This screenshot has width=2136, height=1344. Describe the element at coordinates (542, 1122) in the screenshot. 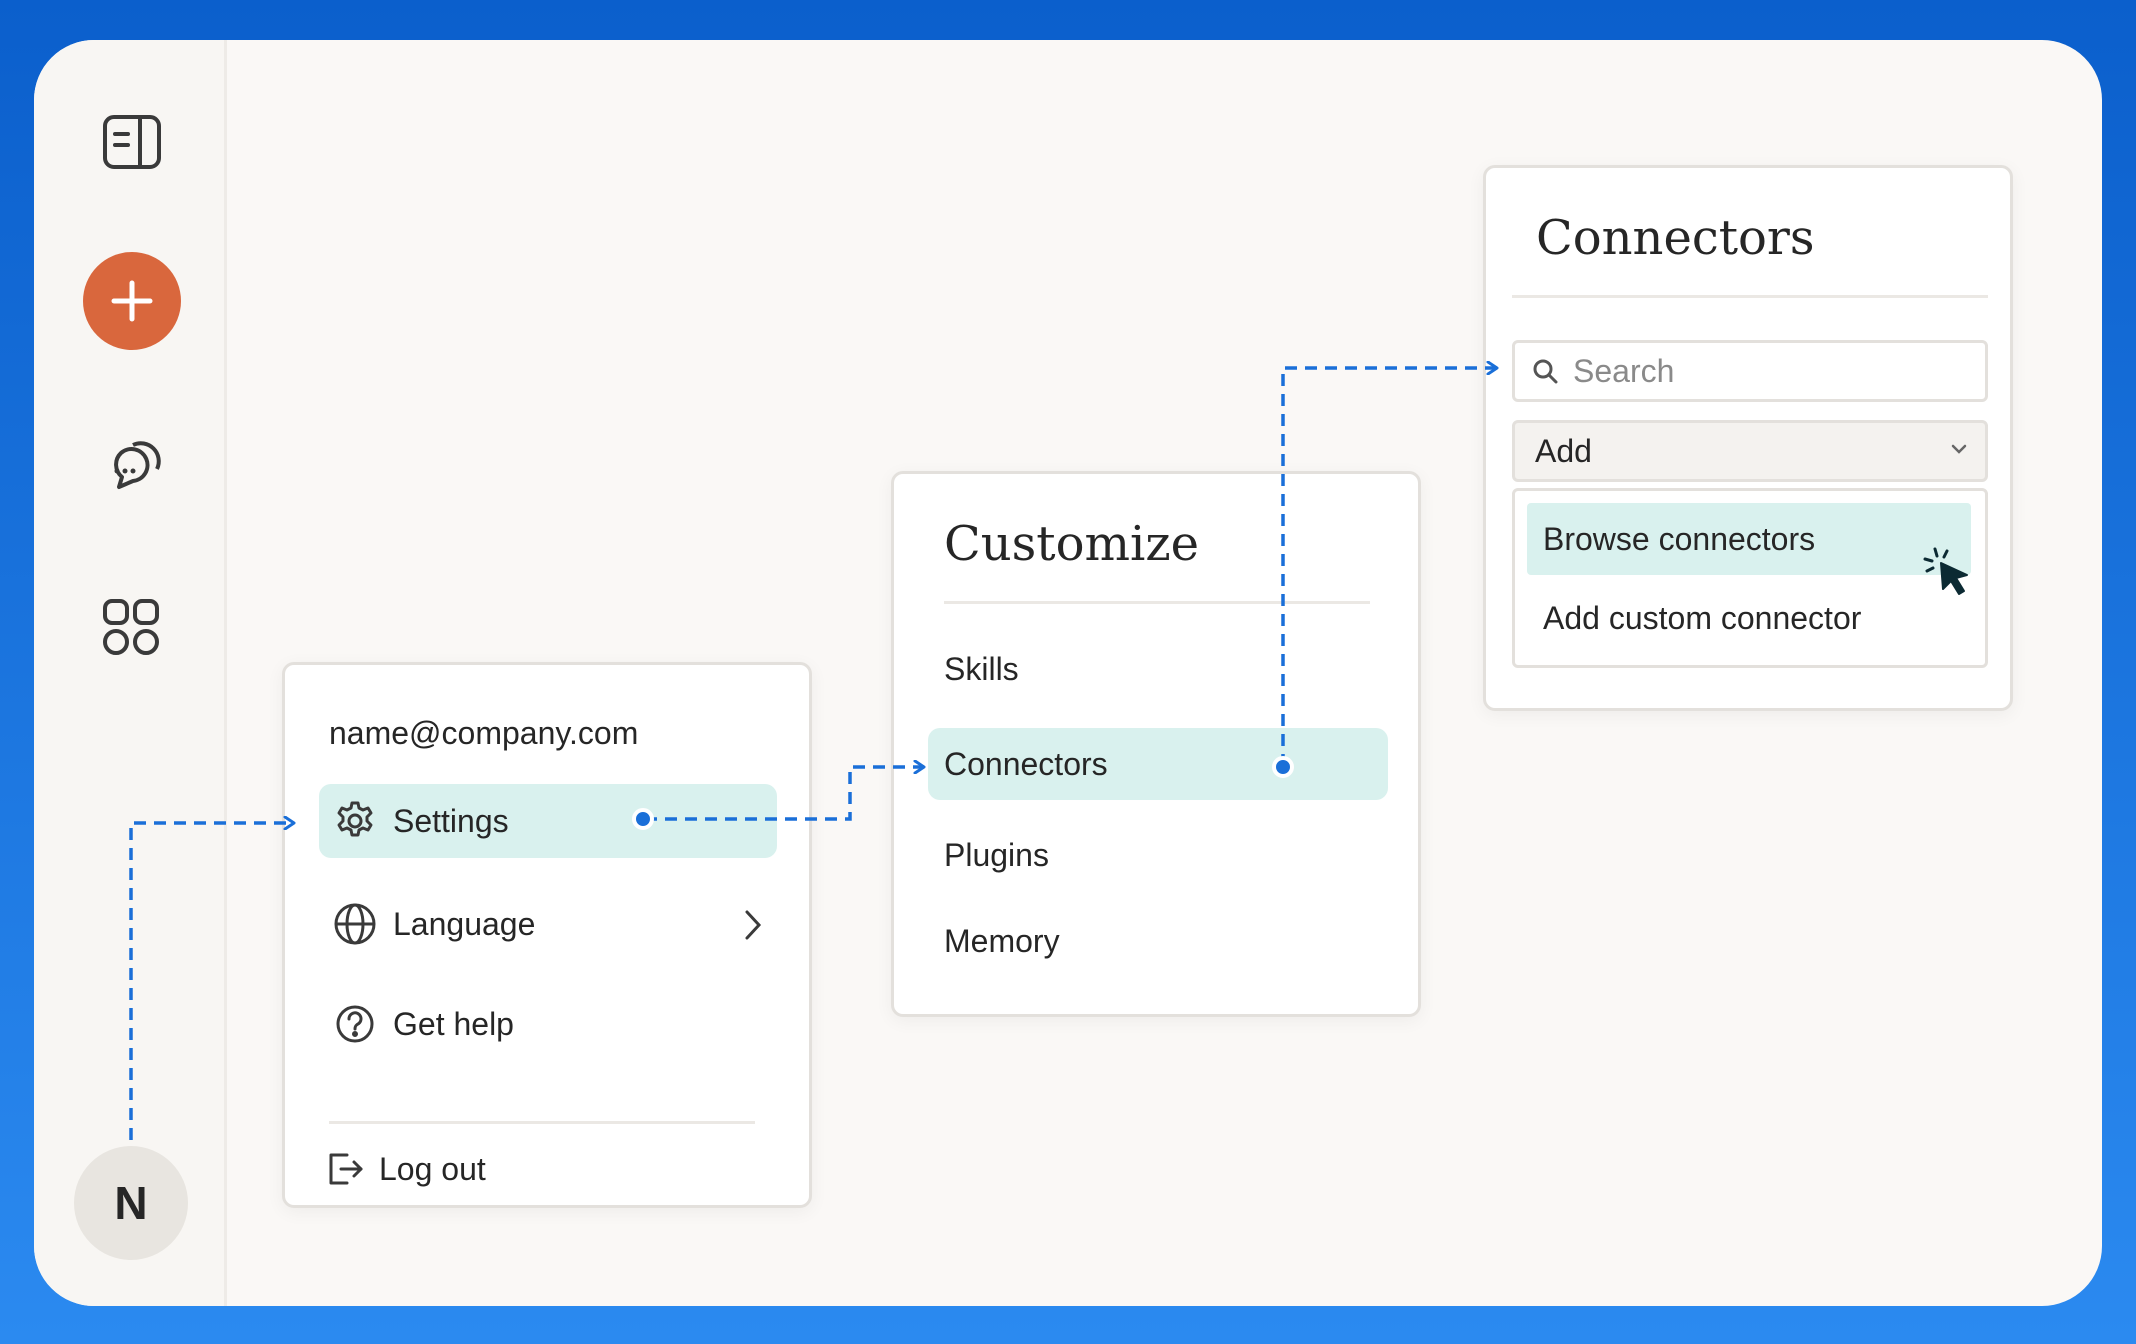

I see `menu-divider` at that location.